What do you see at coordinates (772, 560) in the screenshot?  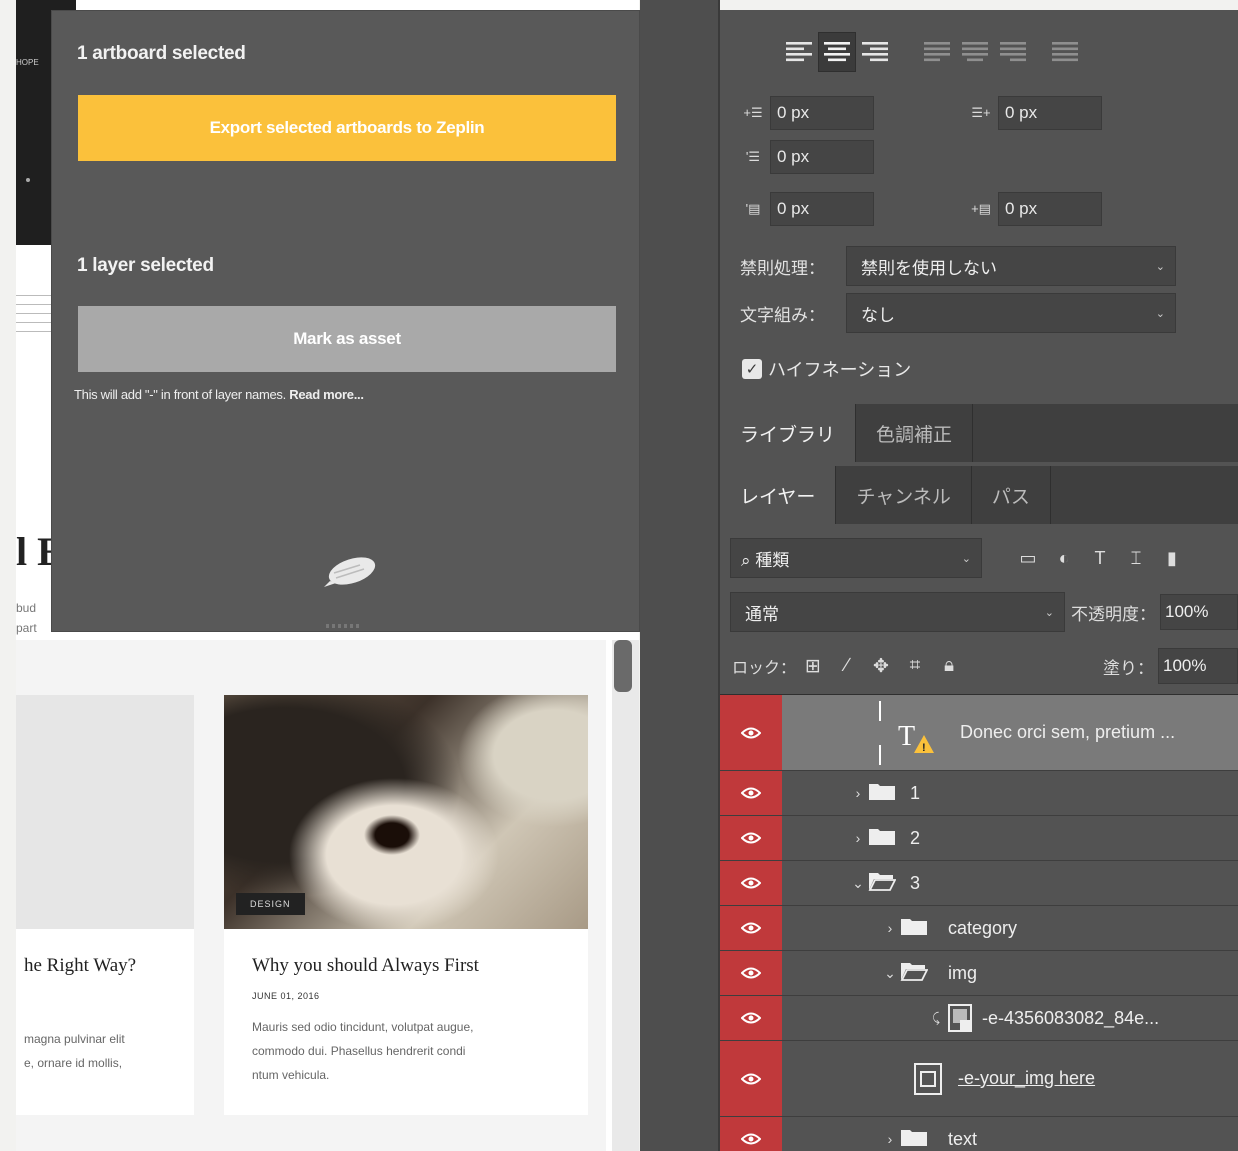 I see `kind-filter-label: 種類` at bounding box center [772, 560].